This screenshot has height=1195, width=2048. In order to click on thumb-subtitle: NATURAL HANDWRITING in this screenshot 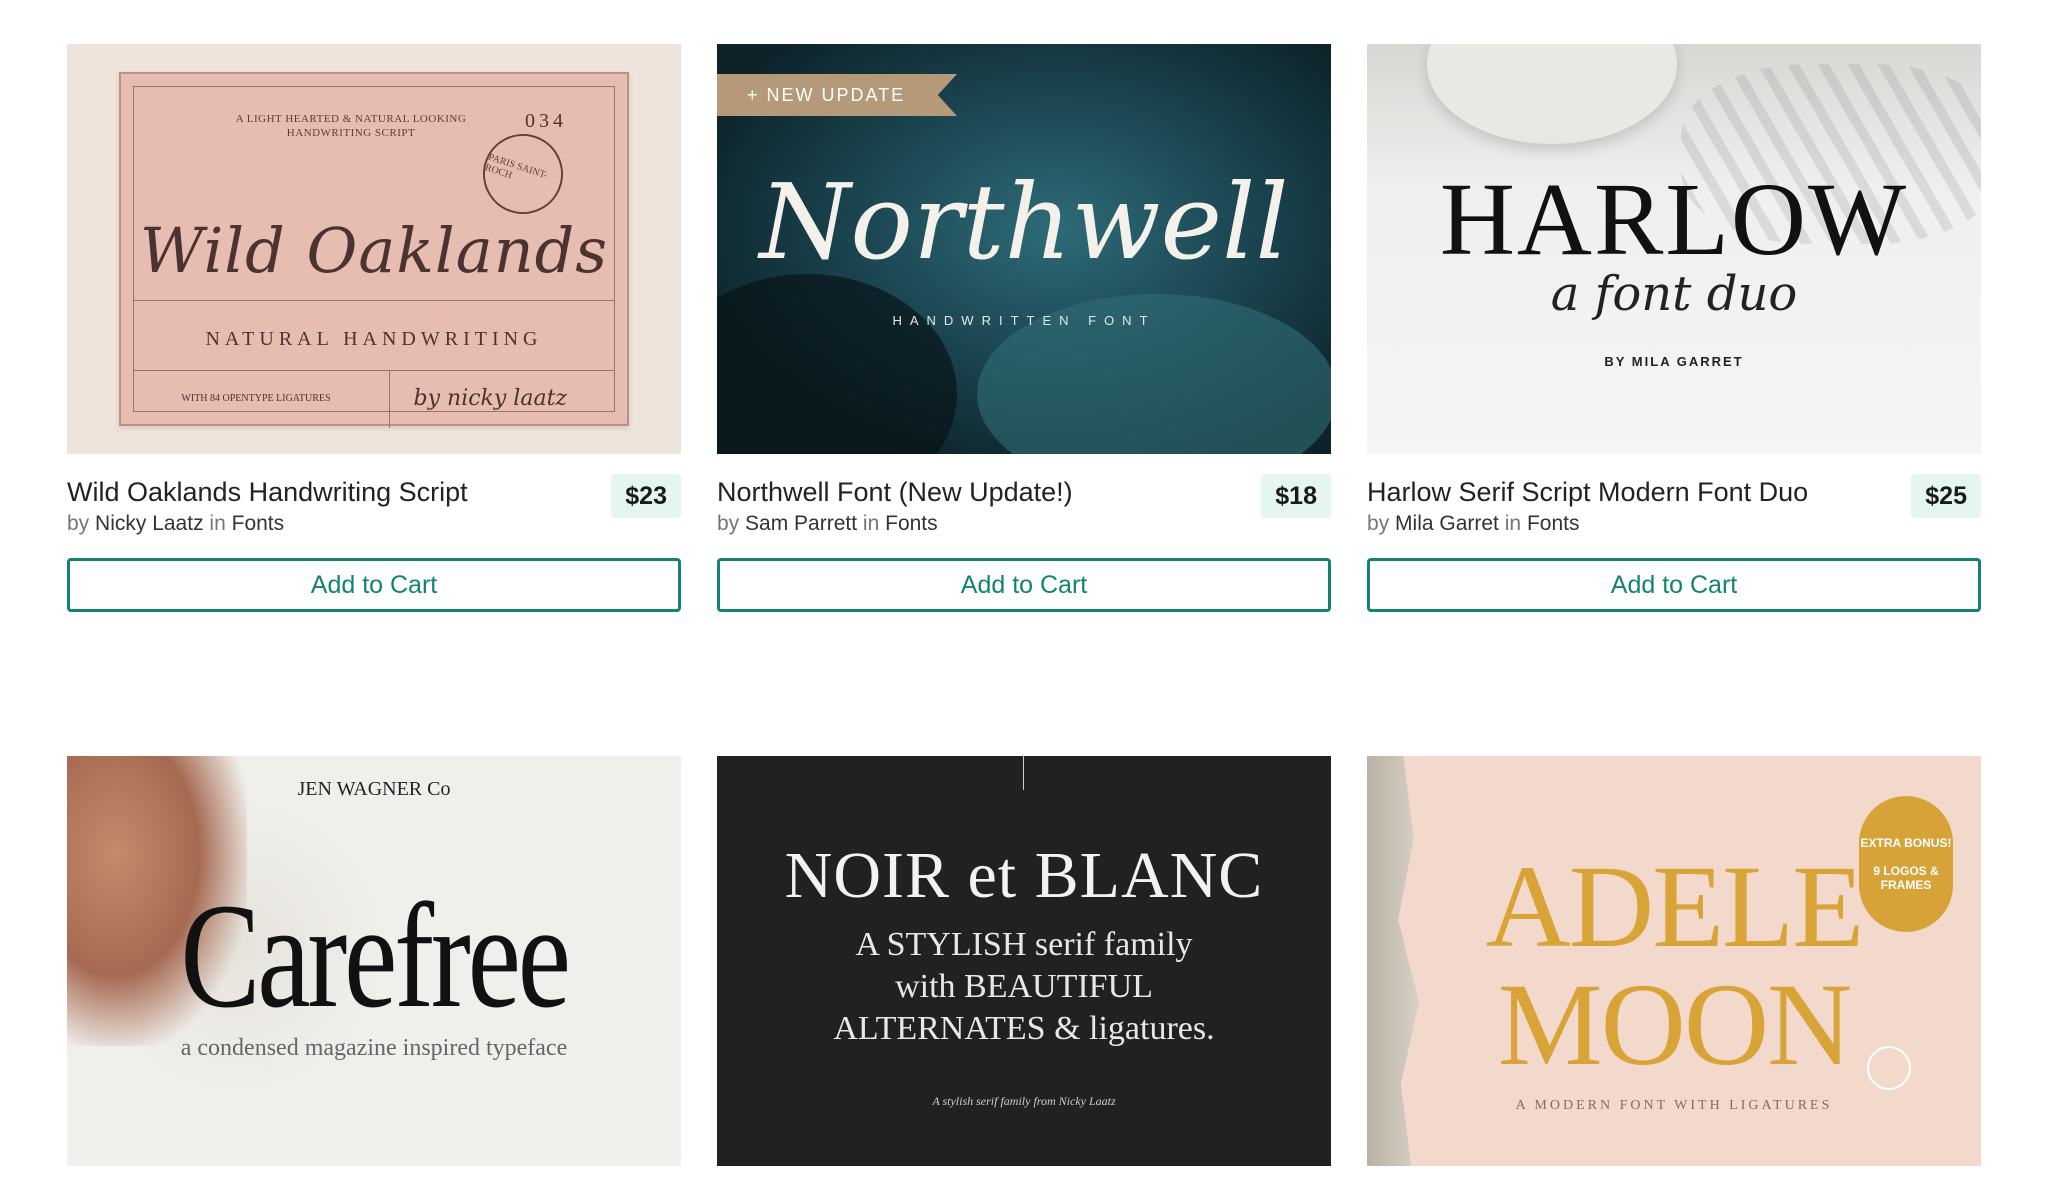, I will do `click(374, 339)`.